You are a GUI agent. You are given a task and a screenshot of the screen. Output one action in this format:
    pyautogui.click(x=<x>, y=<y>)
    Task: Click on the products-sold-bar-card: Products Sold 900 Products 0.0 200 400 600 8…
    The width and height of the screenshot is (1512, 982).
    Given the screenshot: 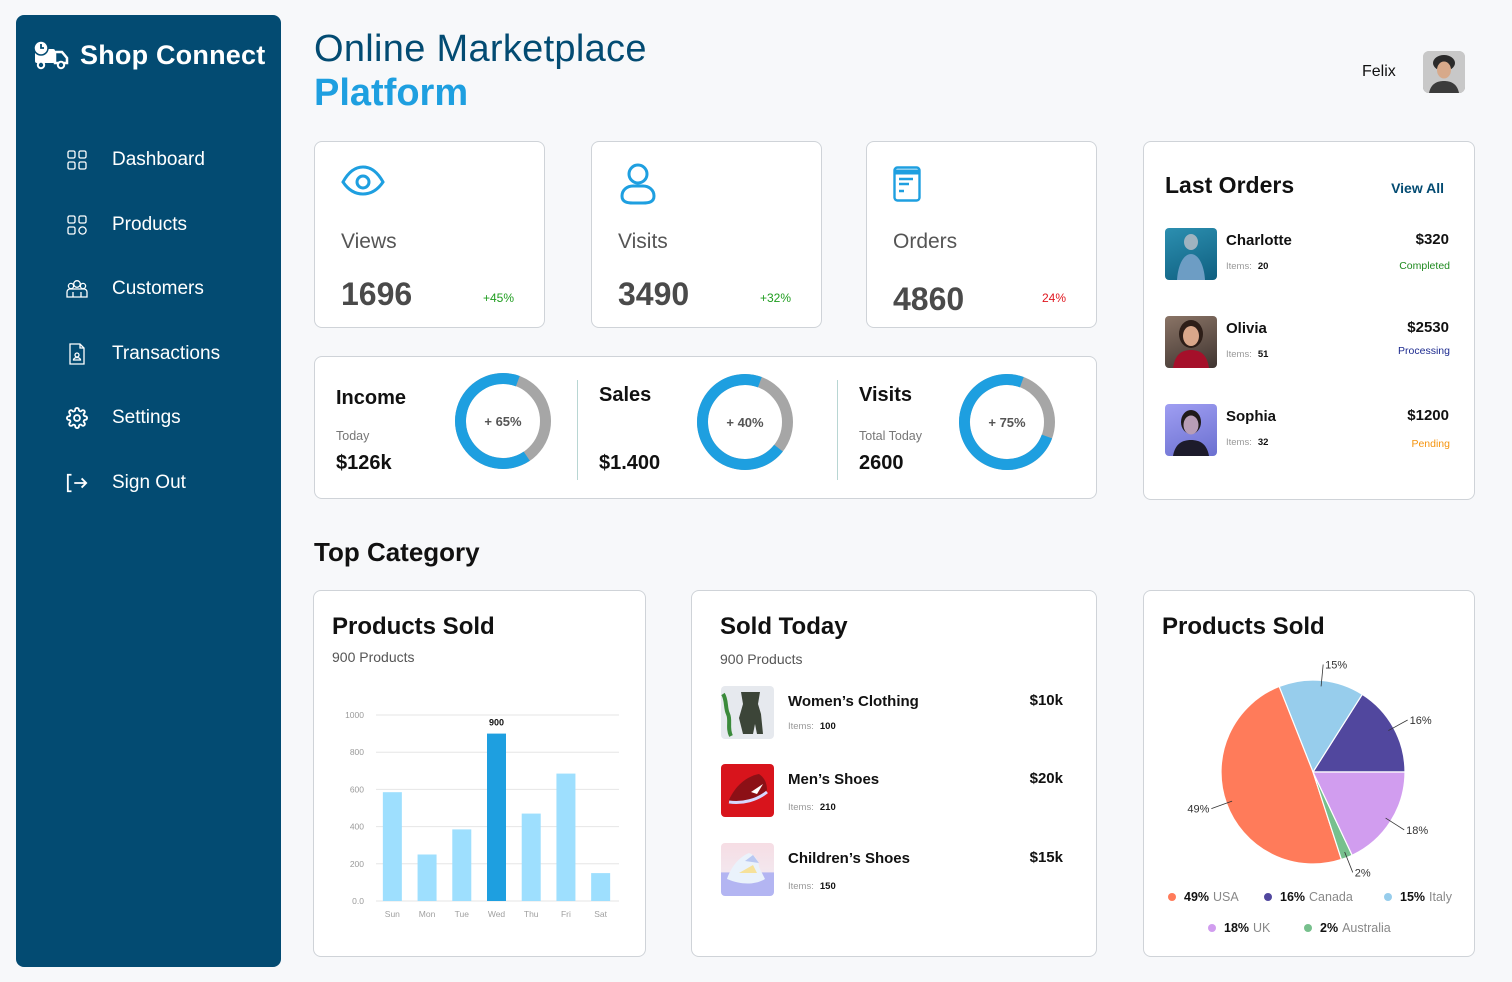 What is the action you would take?
    pyautogui.click(x=479, y=773)
    